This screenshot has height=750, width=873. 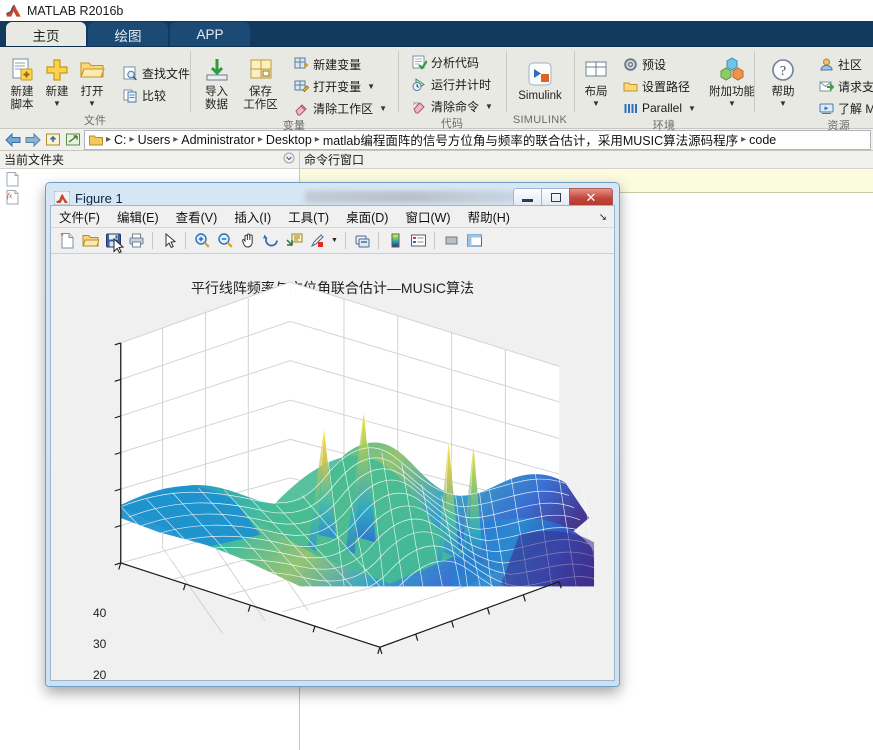 I want to click on community-button: 社区, so click(x=843, y=64).